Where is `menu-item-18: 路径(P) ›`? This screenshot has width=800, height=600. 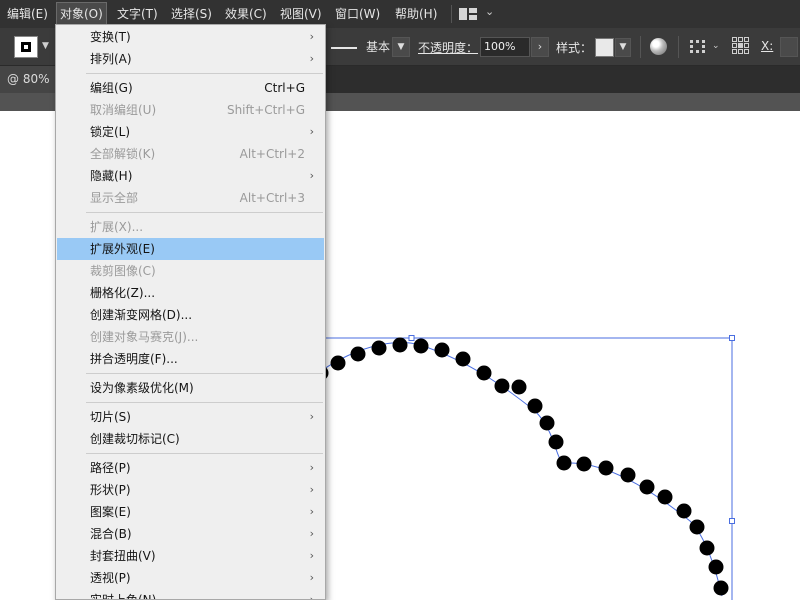 menu-item-18: 路径(P) › is located at coordinates (190, 468).